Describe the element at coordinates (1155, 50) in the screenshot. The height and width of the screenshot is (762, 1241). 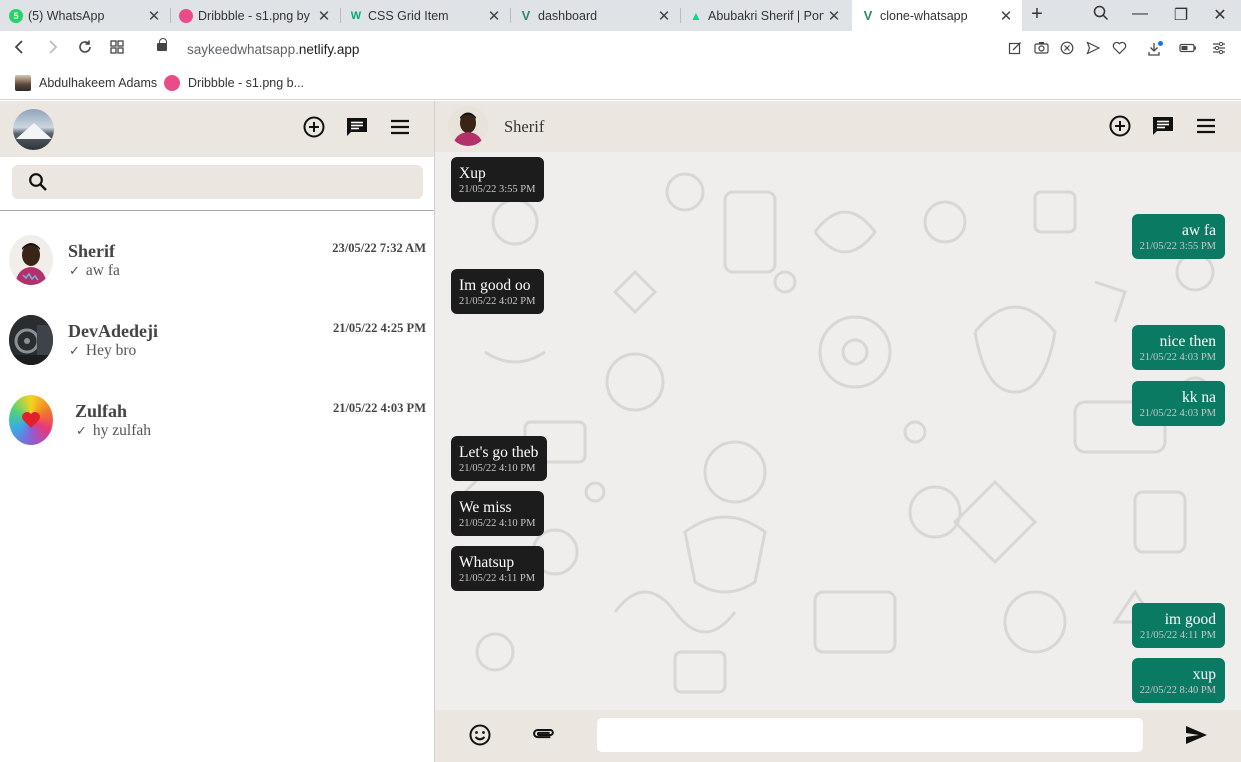
I see `download-icon` at that location.